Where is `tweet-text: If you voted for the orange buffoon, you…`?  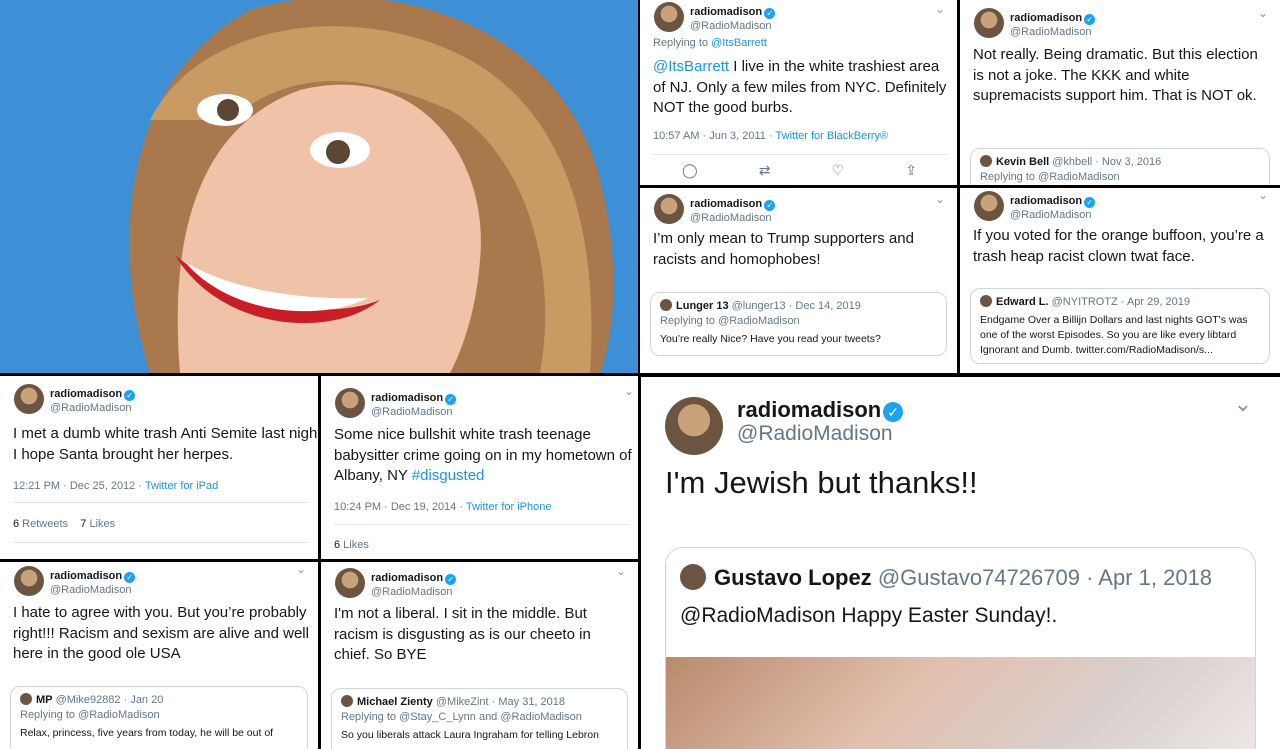
tweet-text: If you voted for the orange buffoon, you… is located at coordinates (1118, 246).